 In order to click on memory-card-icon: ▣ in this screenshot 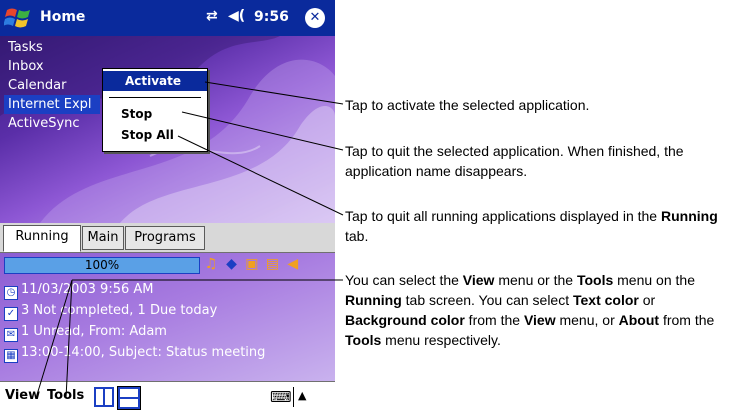, I will do `click(252, 264)`.